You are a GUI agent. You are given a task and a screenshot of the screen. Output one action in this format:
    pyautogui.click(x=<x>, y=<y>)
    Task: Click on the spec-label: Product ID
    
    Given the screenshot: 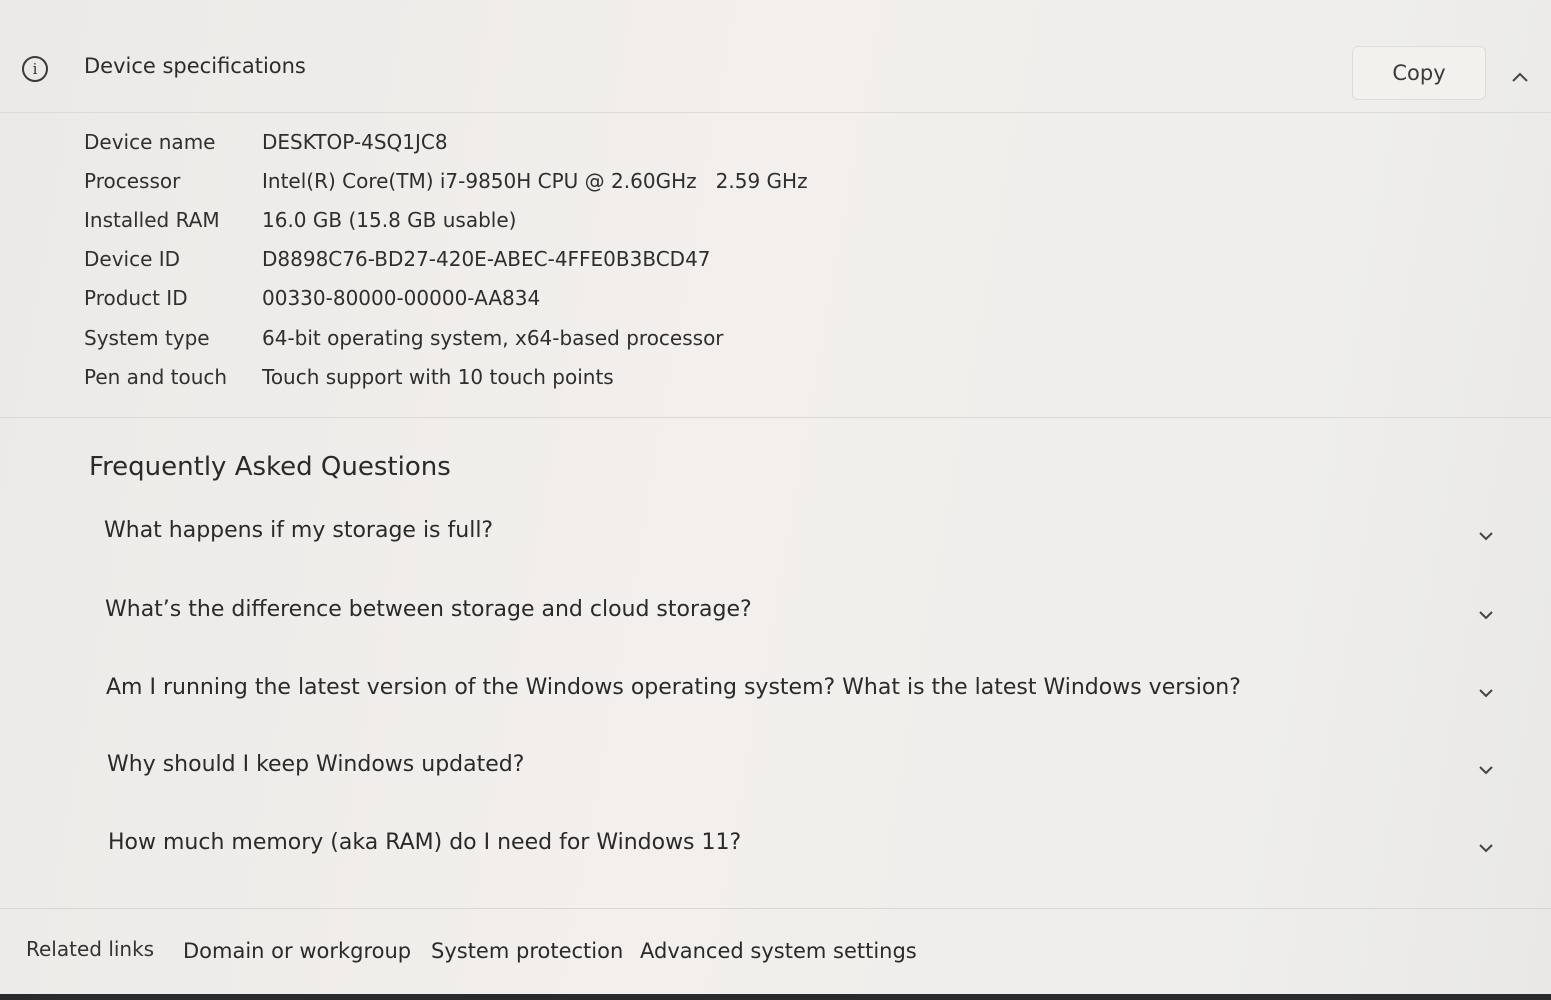 What is the action you would take?
    pyautogui.click(x=136, y=298)
    